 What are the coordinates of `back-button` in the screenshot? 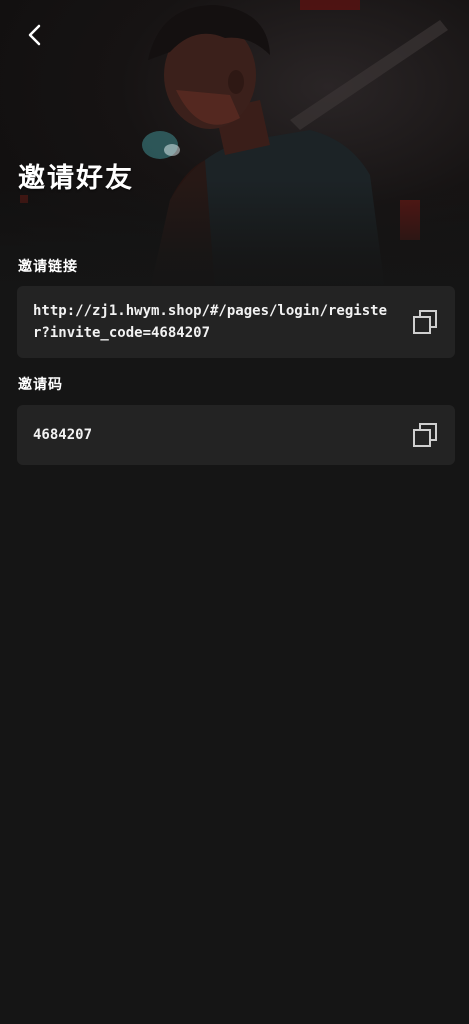 It's located at (35, 35).